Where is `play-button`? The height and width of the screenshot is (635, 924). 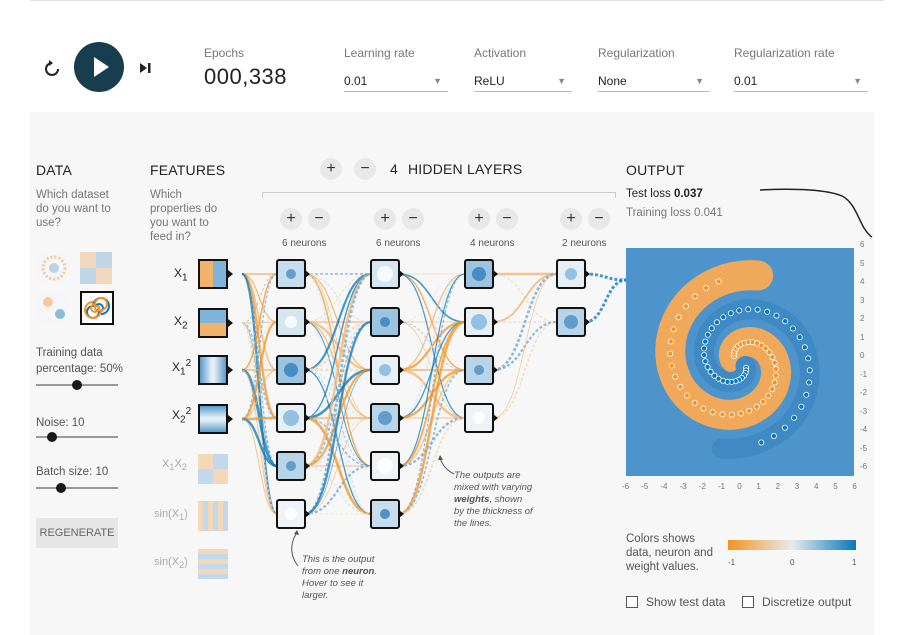 play-button is located at coordinates (99, 67).